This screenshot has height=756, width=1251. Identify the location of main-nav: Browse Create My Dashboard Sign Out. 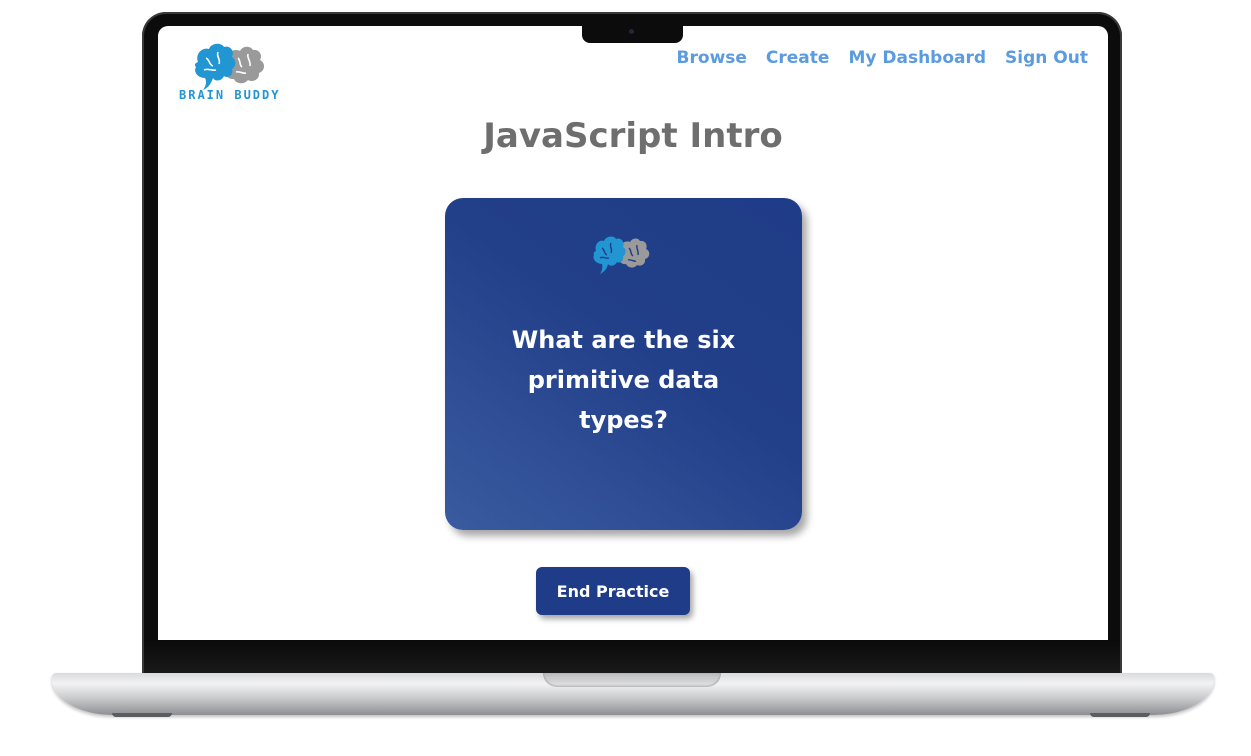
(873, 58).